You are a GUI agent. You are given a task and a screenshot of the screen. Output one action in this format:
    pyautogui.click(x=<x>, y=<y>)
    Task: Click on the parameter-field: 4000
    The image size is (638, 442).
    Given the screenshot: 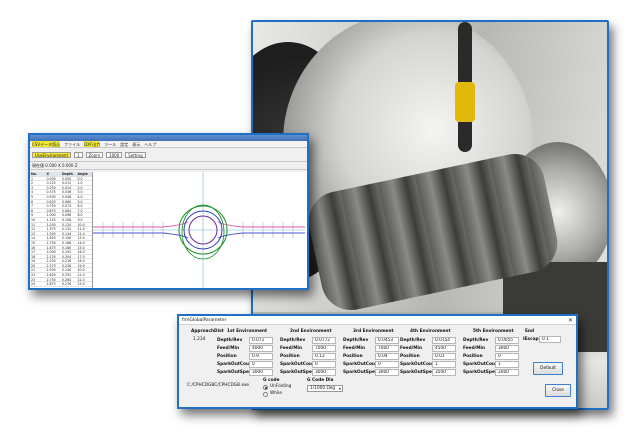 What is the action you would take?
    pyautogui.click(x=261, y=348)
    